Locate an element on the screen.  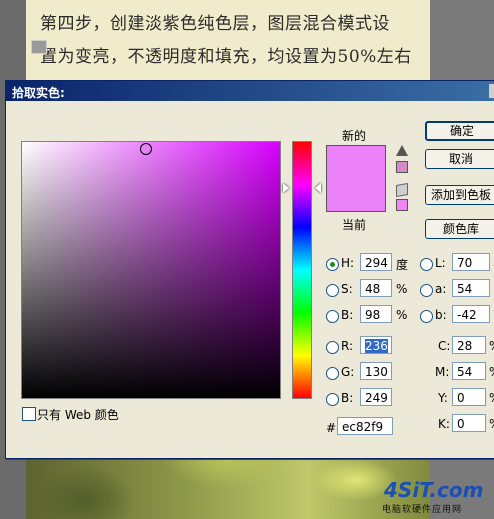
color-picker-cursor is located at coordinates (146, 149).